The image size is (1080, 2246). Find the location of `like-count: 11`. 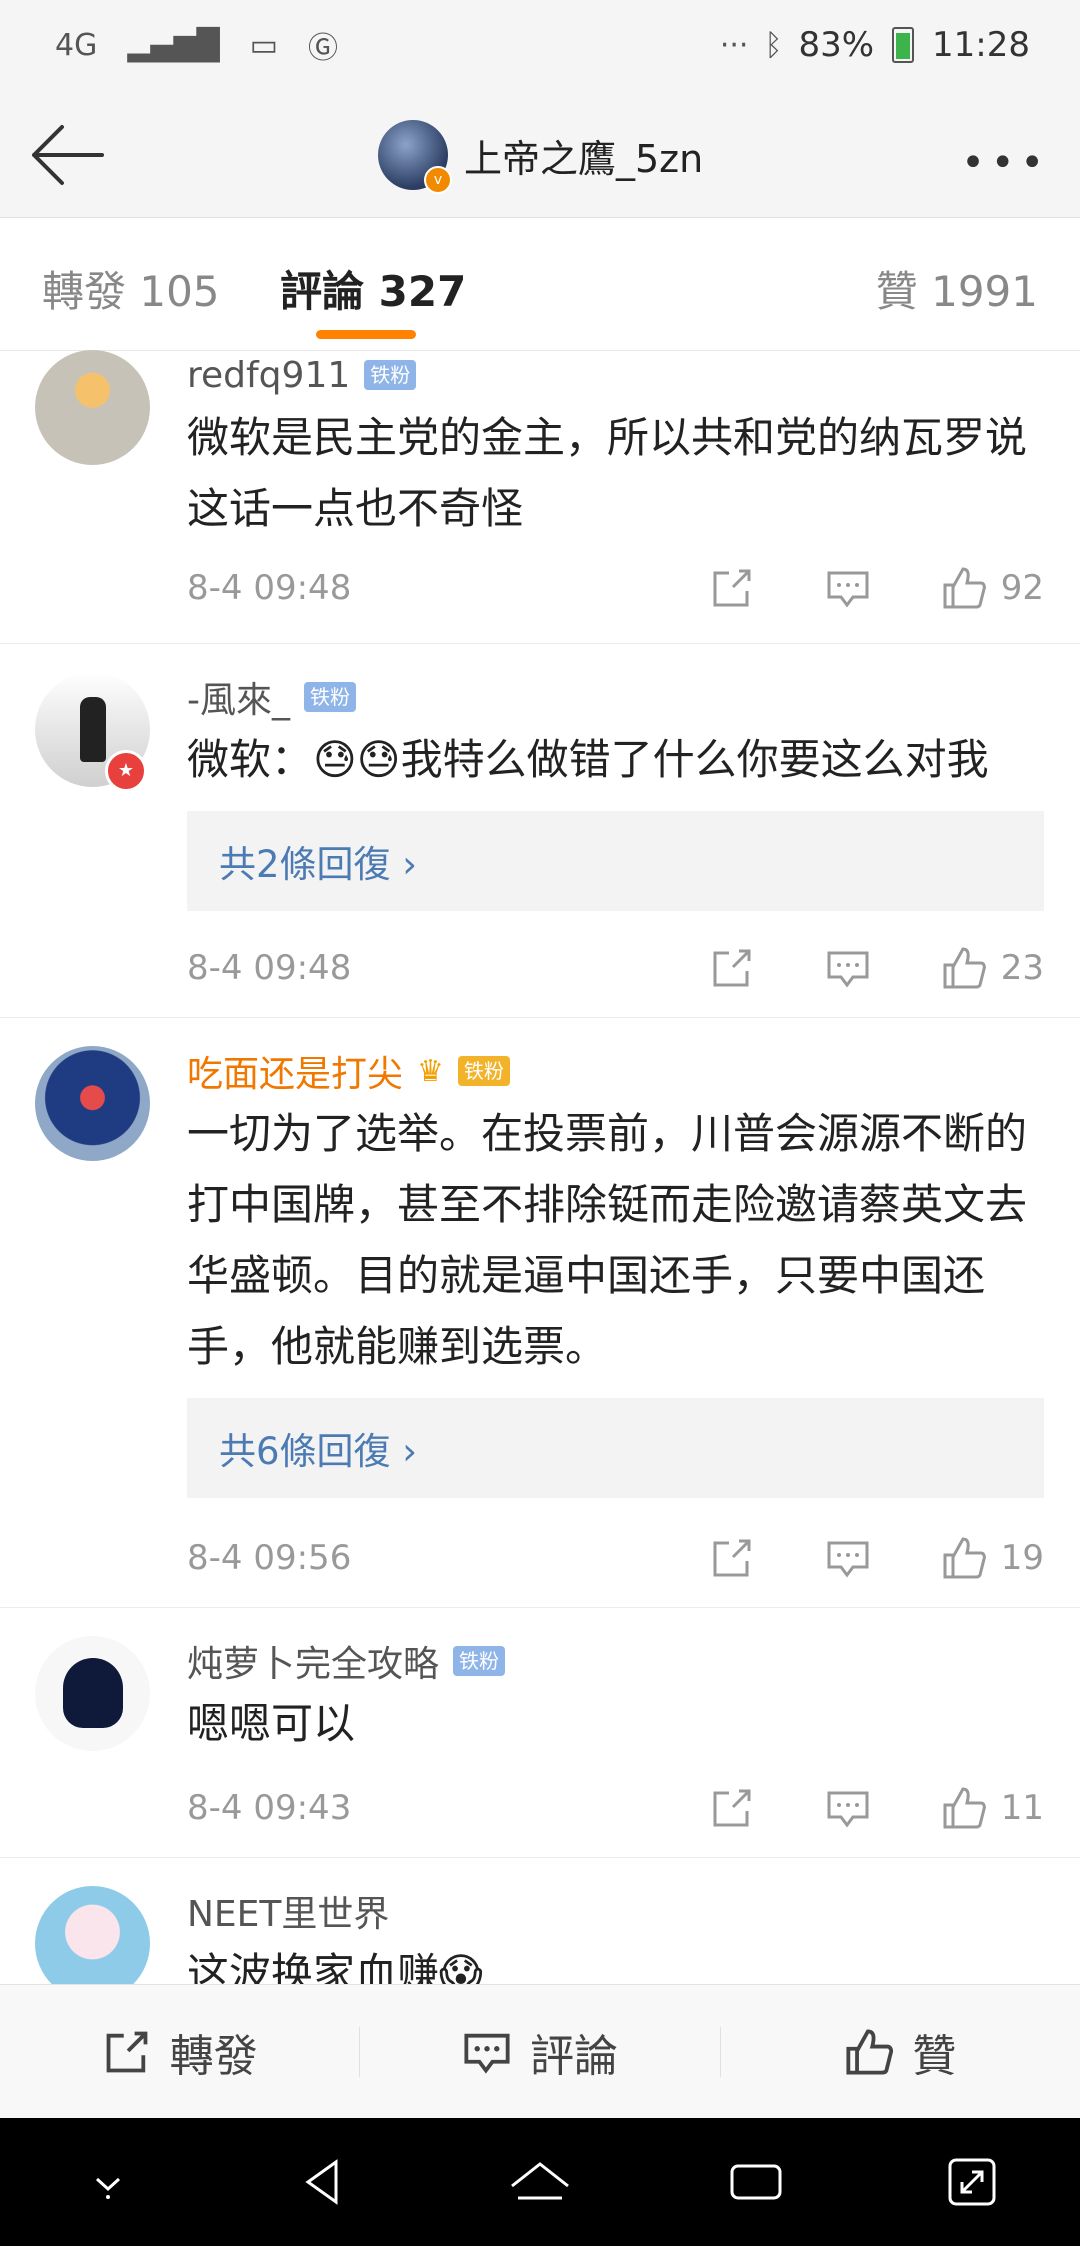

like-count: 11 is located at coordinates (1022, 1808).